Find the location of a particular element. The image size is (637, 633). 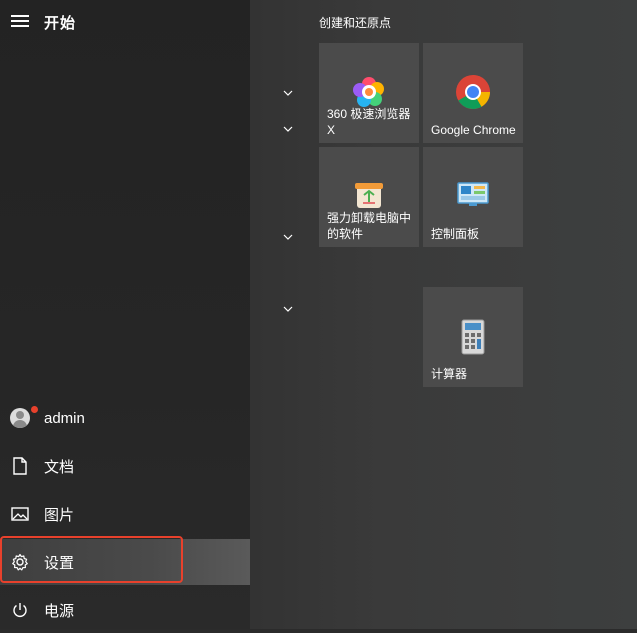

tile-uninstall-software: 强力卸载电脑中的软件 is located at coordinates (369, 197).